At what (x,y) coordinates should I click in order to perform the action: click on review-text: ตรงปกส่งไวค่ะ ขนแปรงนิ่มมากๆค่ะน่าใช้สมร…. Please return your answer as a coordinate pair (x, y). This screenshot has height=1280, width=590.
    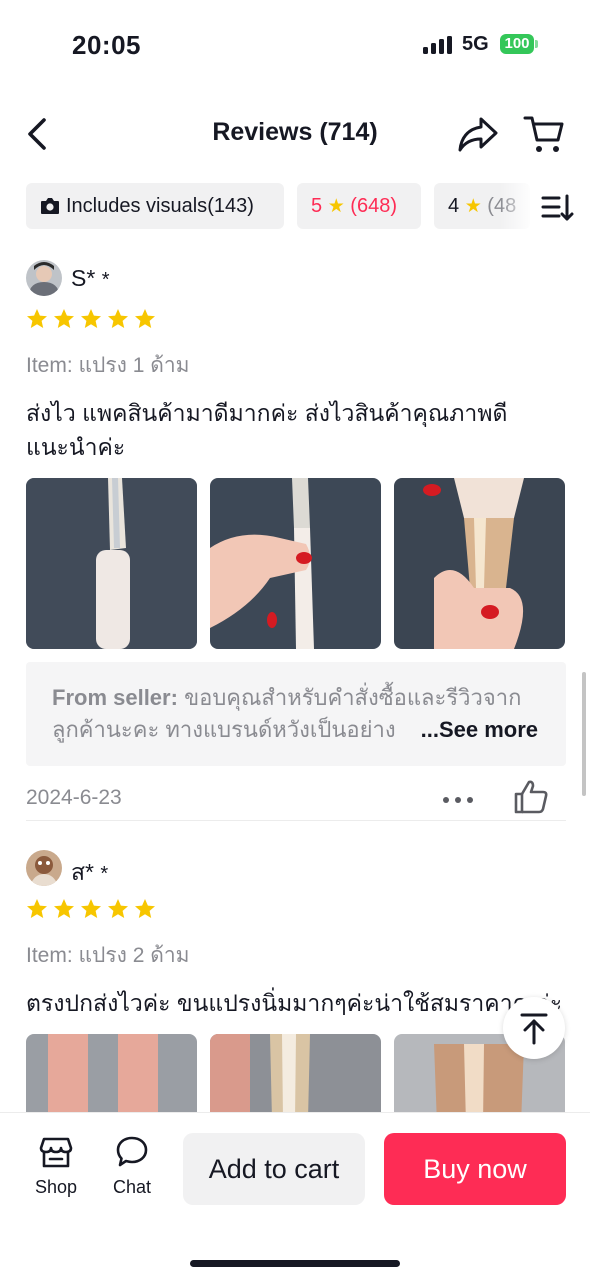
    Looking at the image, I should click on (294, 1003).